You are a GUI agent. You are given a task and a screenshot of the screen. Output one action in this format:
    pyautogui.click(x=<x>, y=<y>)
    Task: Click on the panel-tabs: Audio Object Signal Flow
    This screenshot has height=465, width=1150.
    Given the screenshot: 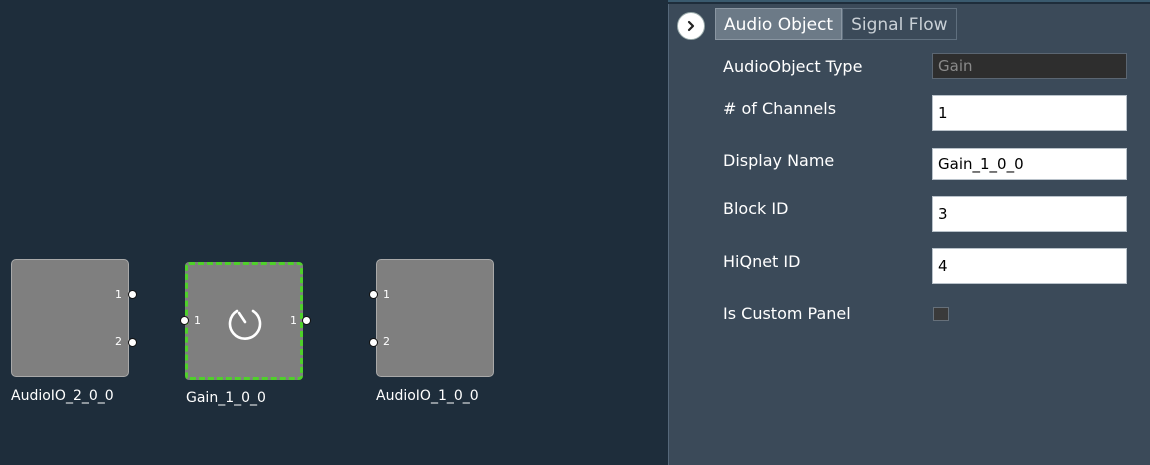 What is the action you would take?
    pyautogui.click(x=836, y=25)
    